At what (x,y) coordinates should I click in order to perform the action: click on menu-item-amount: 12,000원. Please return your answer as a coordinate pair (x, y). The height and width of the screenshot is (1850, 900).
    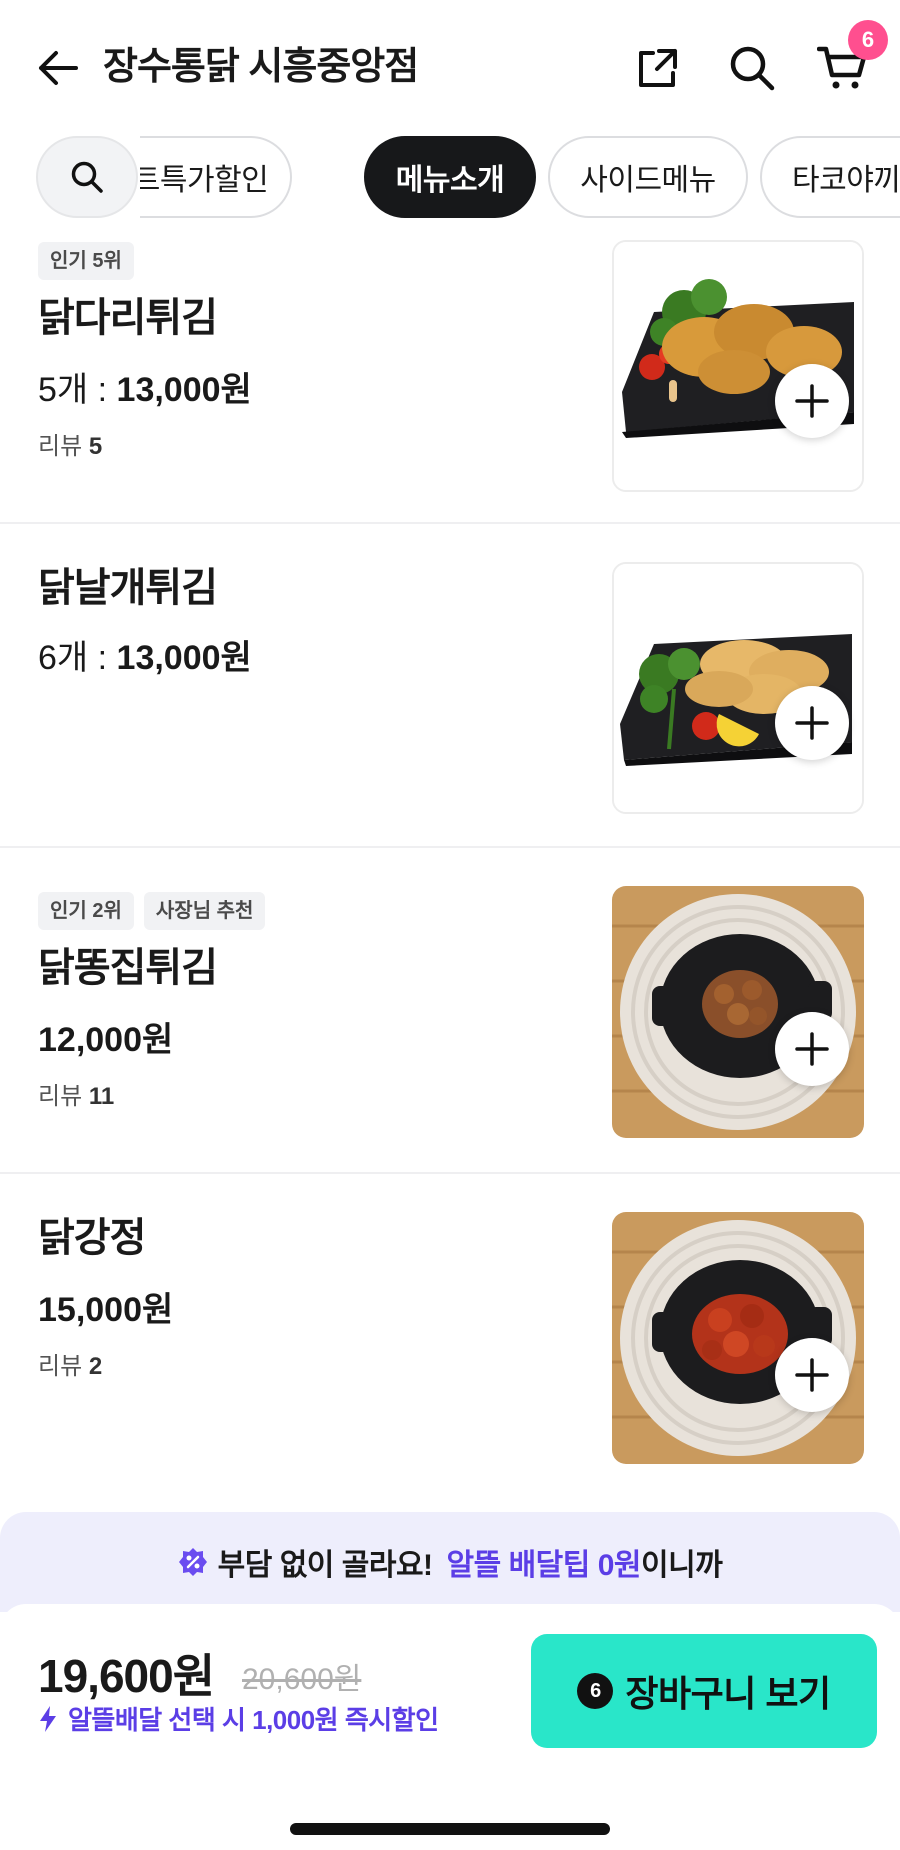
    Looking at the image, I should click on (106, 1040).